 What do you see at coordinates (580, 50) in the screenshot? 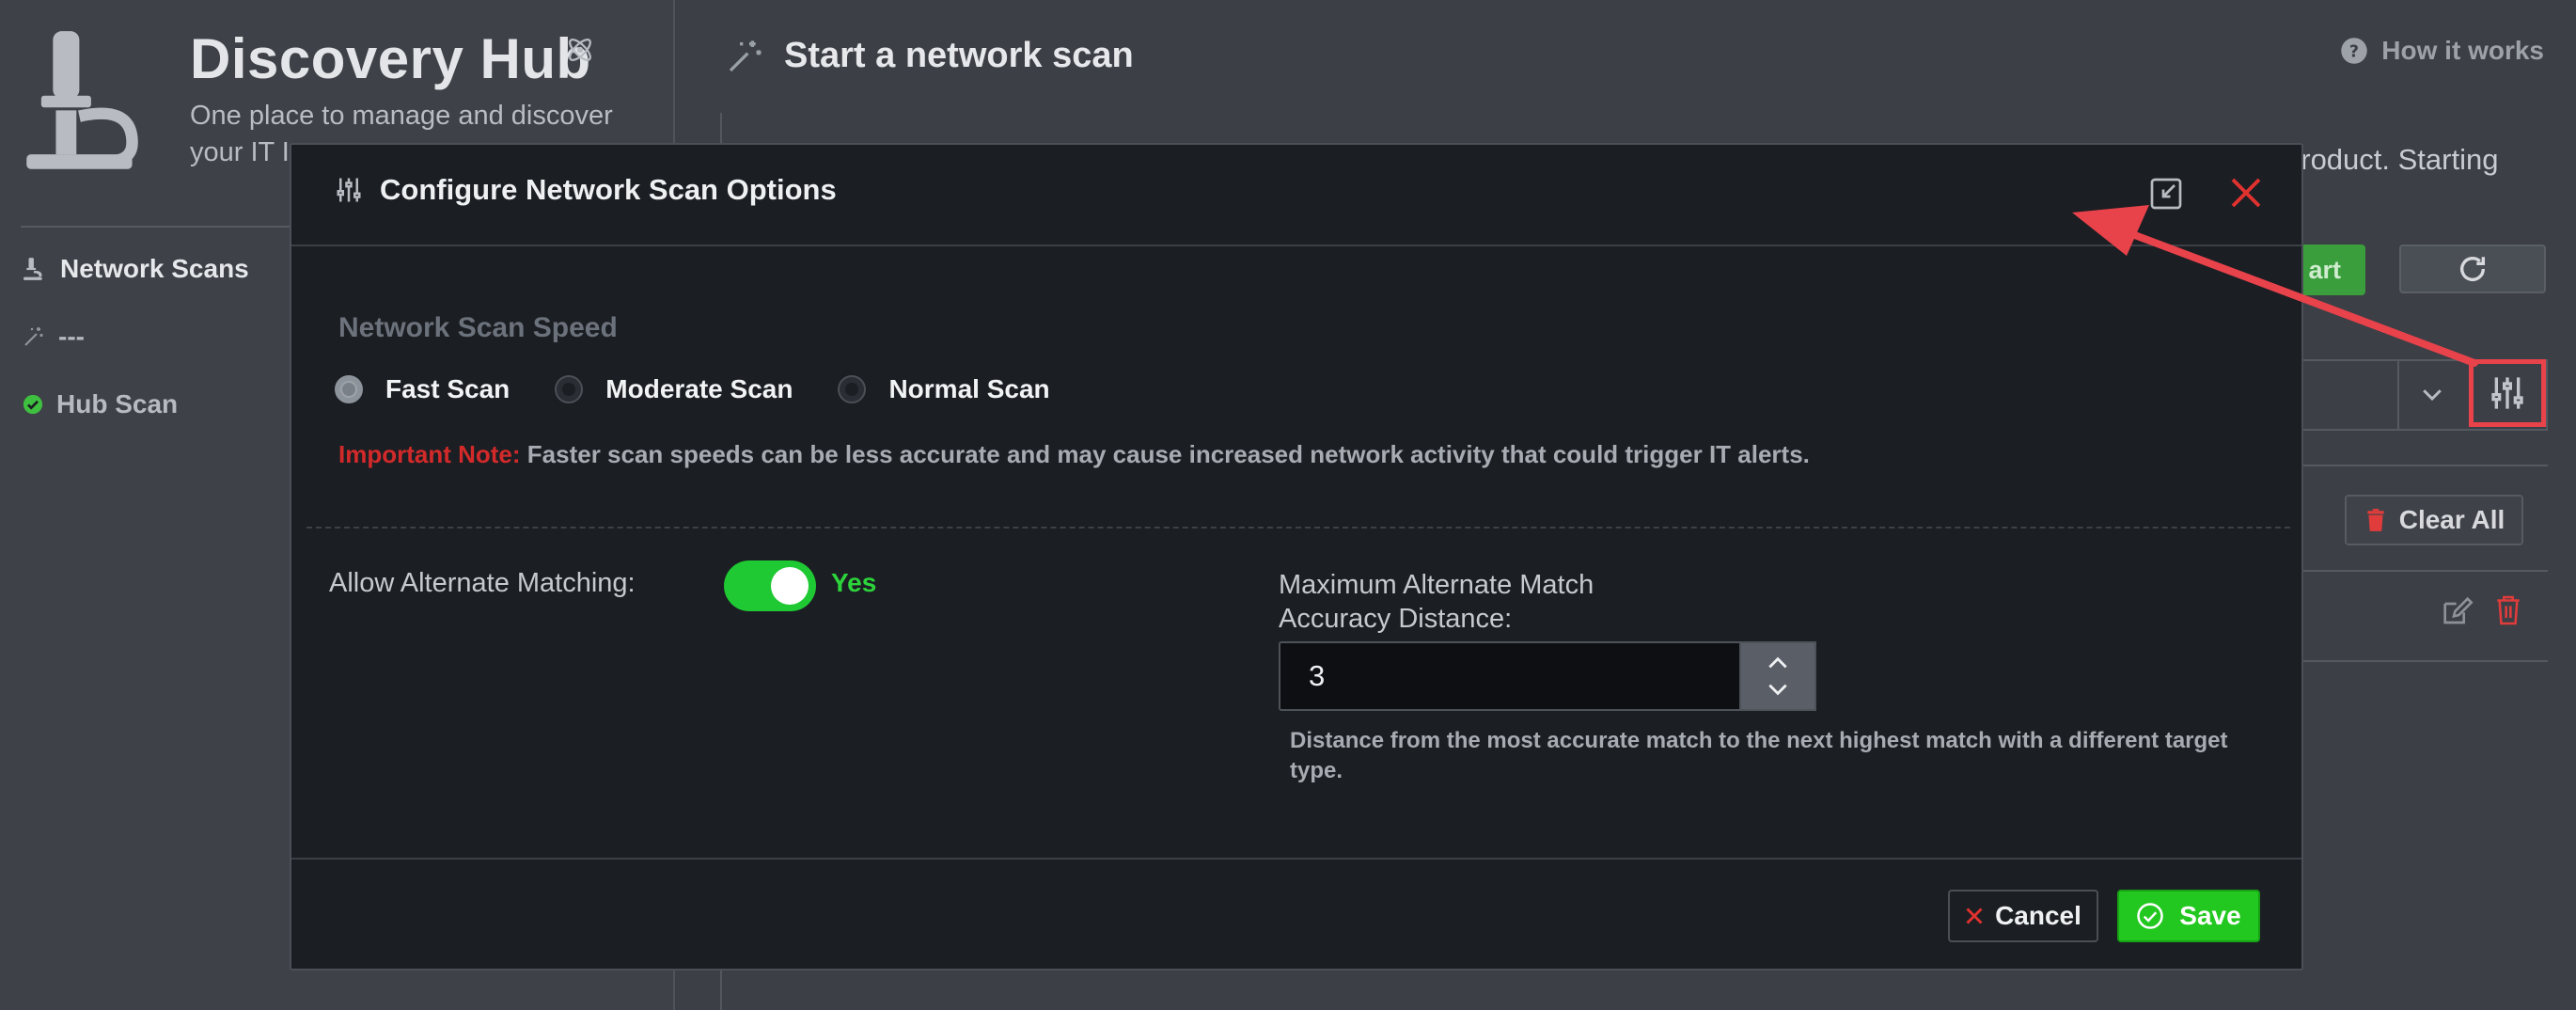
I see `atom-icon` at bounding box center [580, 50].